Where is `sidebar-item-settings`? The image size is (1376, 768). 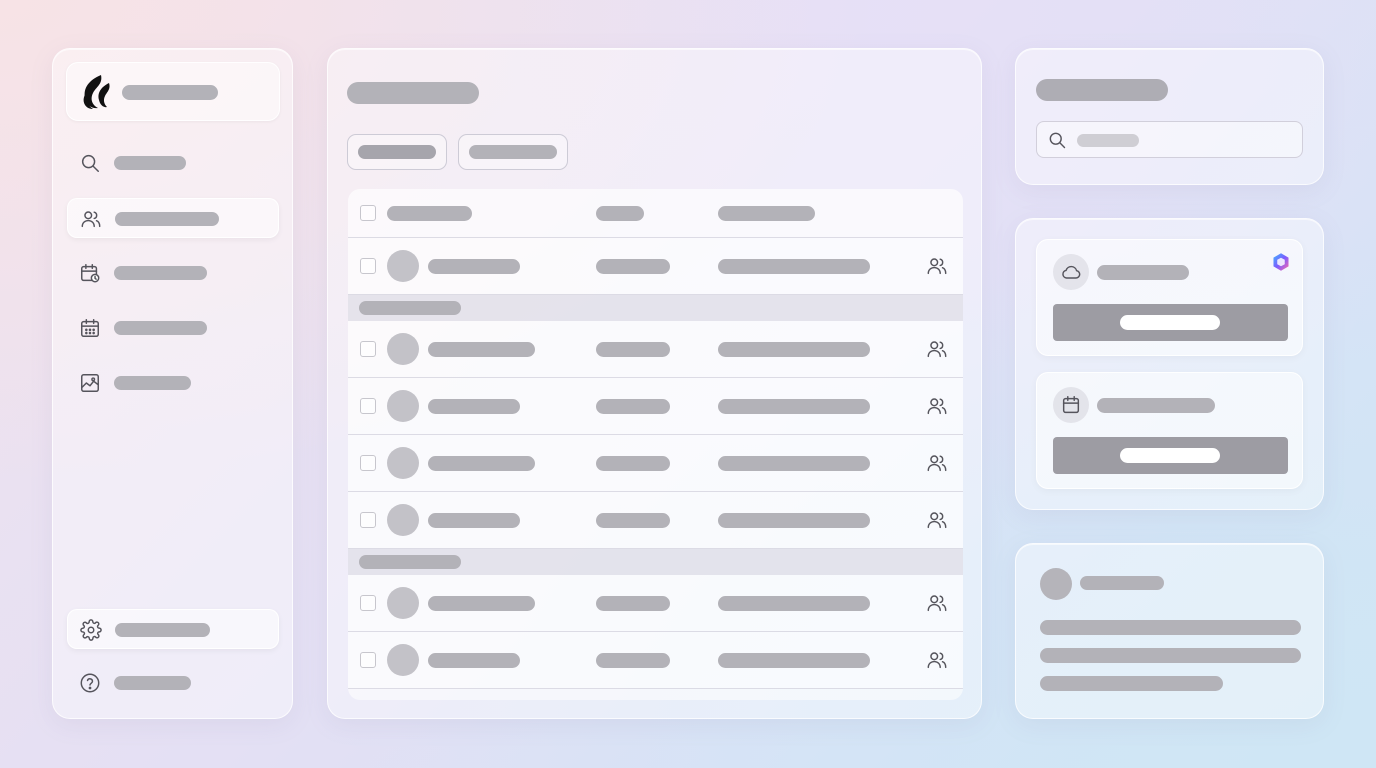
sidebar-item-settings is located at coordinates (173, 629).